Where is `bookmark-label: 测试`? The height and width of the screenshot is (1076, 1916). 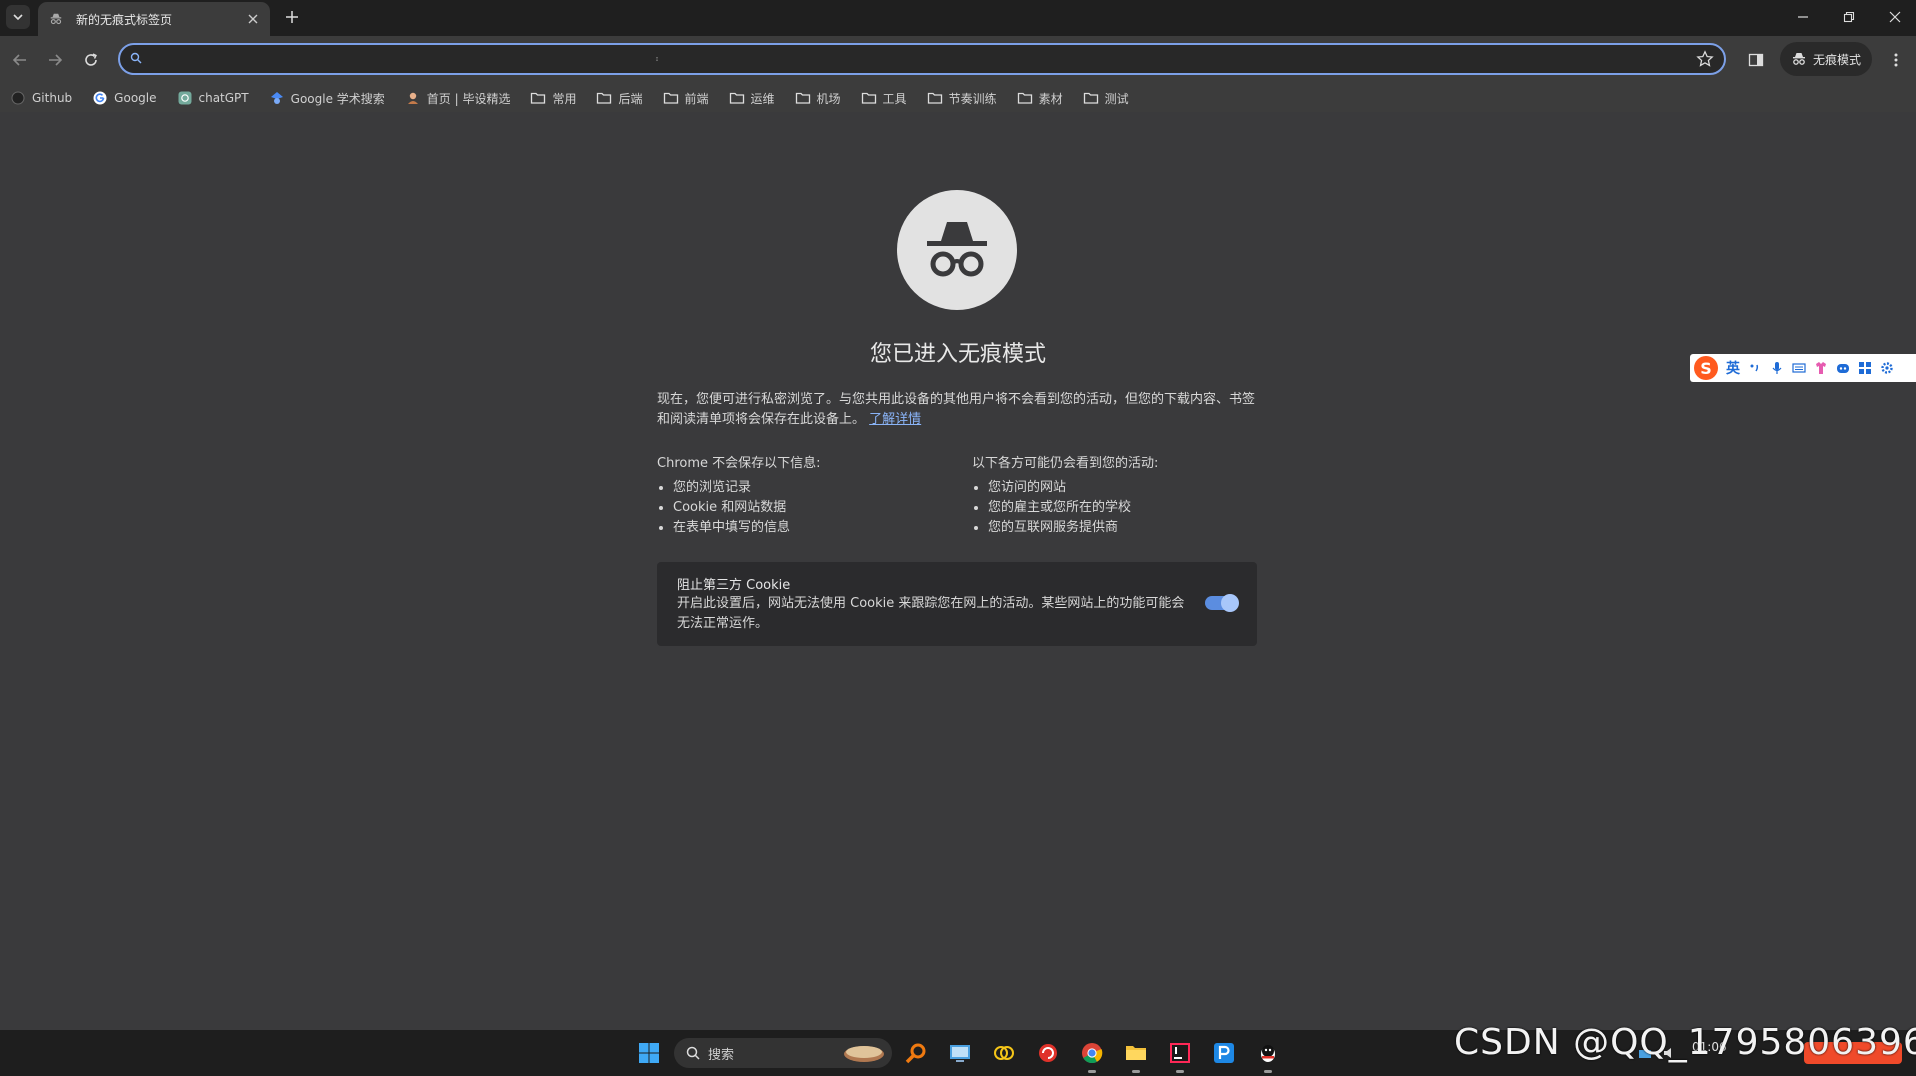
bookmark-label: 测试 is located at coordinates (1116, 98).